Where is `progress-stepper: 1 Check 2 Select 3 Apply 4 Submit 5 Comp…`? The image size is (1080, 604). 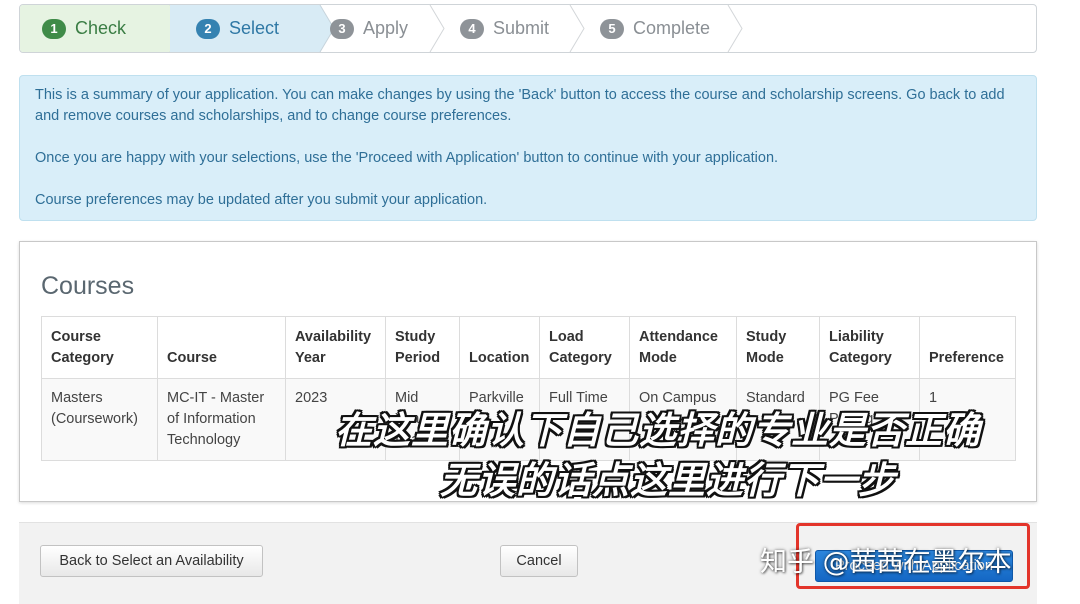 progress-stepper: 1 Check 2 Select 3 Apply 4 Submit 5 Comp… is located at coordinates (528, 28).